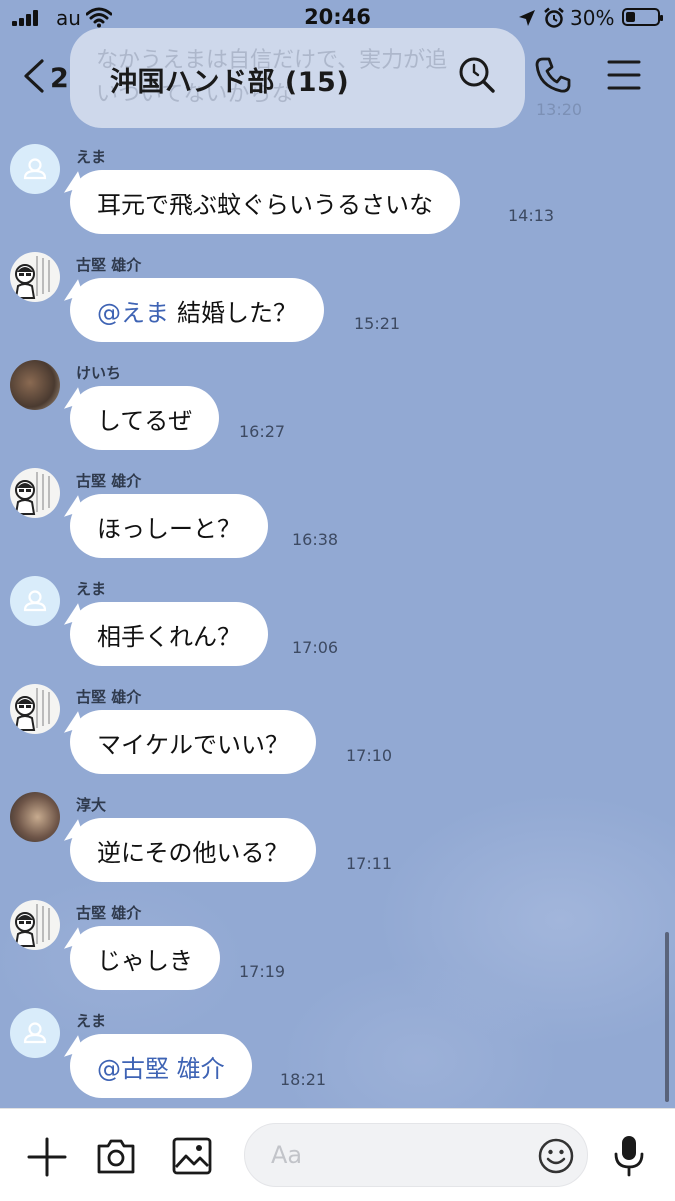  What do you see at coordinates (337, 410) in the screenshot?
I see `message-item: けいち してるぜ 16:27` at bounding box center [337, 410].